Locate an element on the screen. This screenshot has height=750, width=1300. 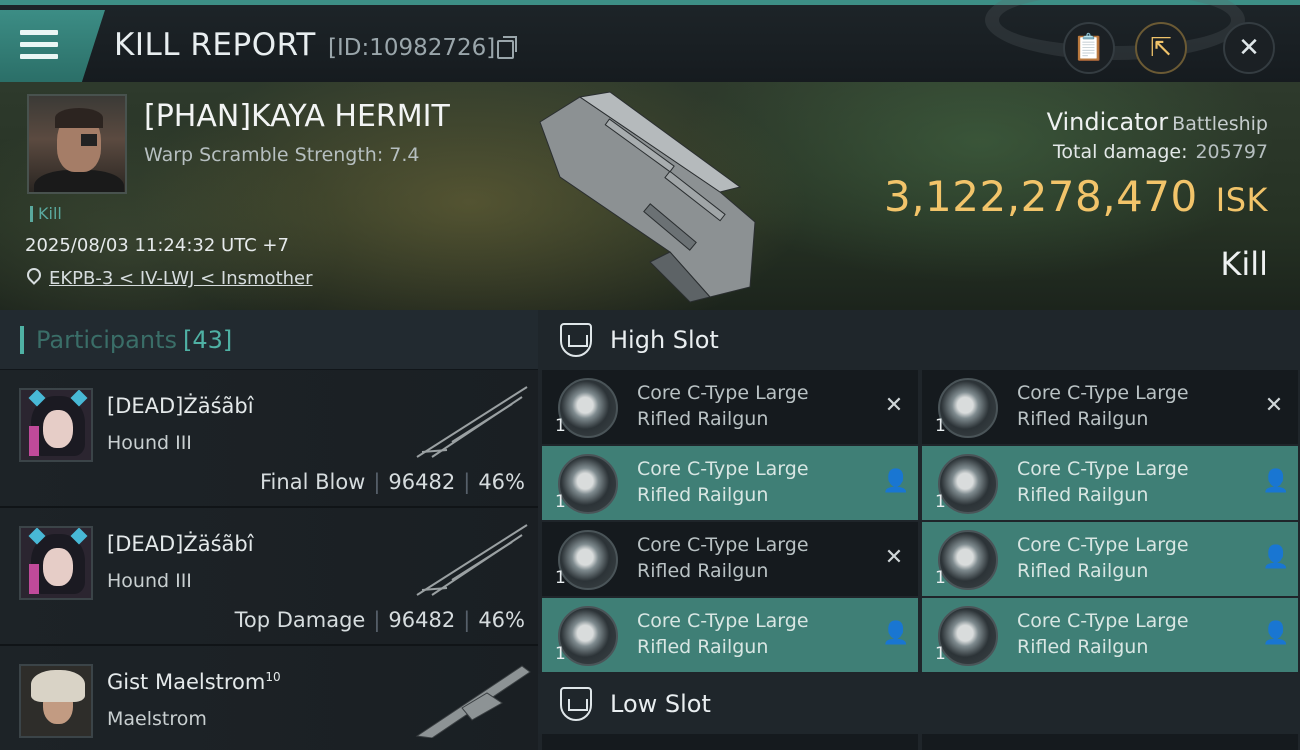
victim-name: [PHAN]KAYA HERMIT is located at coordinates (297, 116).